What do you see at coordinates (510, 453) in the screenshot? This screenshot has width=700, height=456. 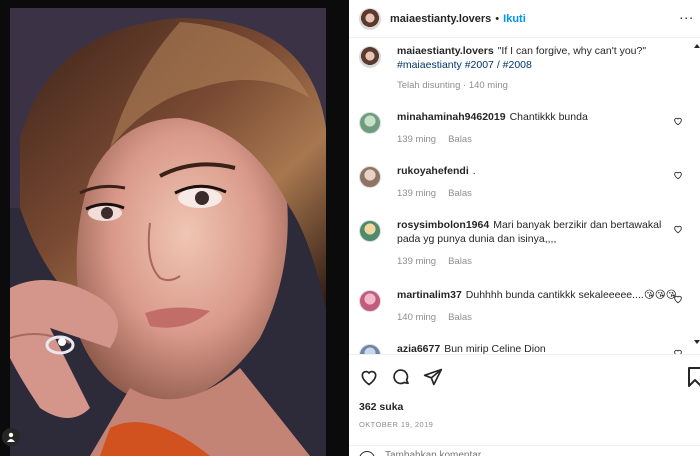 I see `comment-input` at bounding box center [510, 453].